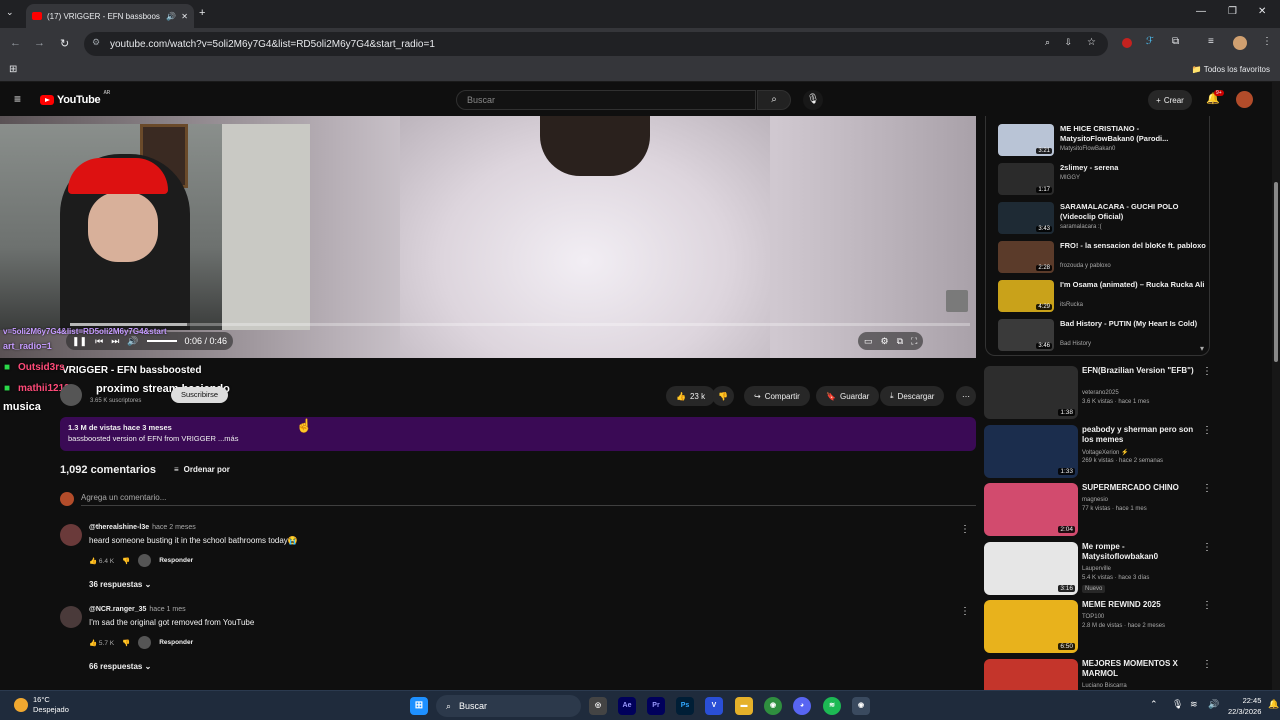 The height and width of the screenshot is (720, 1280). I want to click on forward-arrow-icon: →, so click(39, 43).